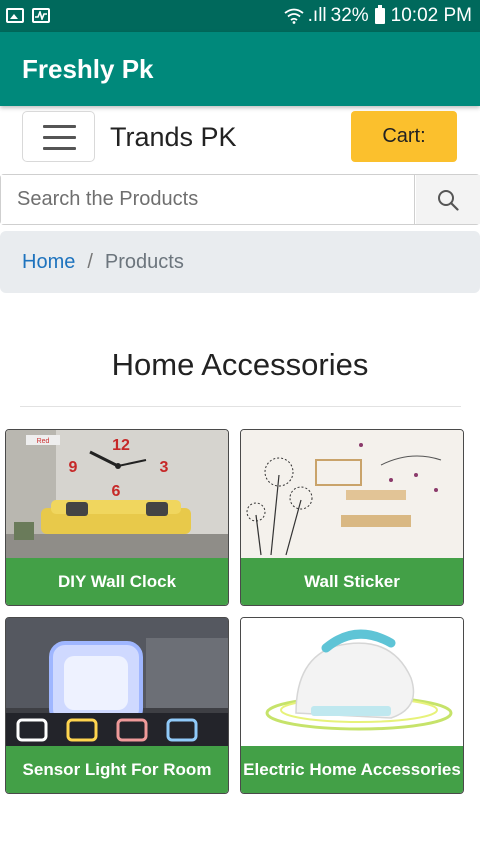 Image resolution: width=480 pixels, height=853 pixels. Describe the element at coordinates (240, 16) in the screenshot. I see `status-bar: .ıll 32% 10:02 PM` at that location.